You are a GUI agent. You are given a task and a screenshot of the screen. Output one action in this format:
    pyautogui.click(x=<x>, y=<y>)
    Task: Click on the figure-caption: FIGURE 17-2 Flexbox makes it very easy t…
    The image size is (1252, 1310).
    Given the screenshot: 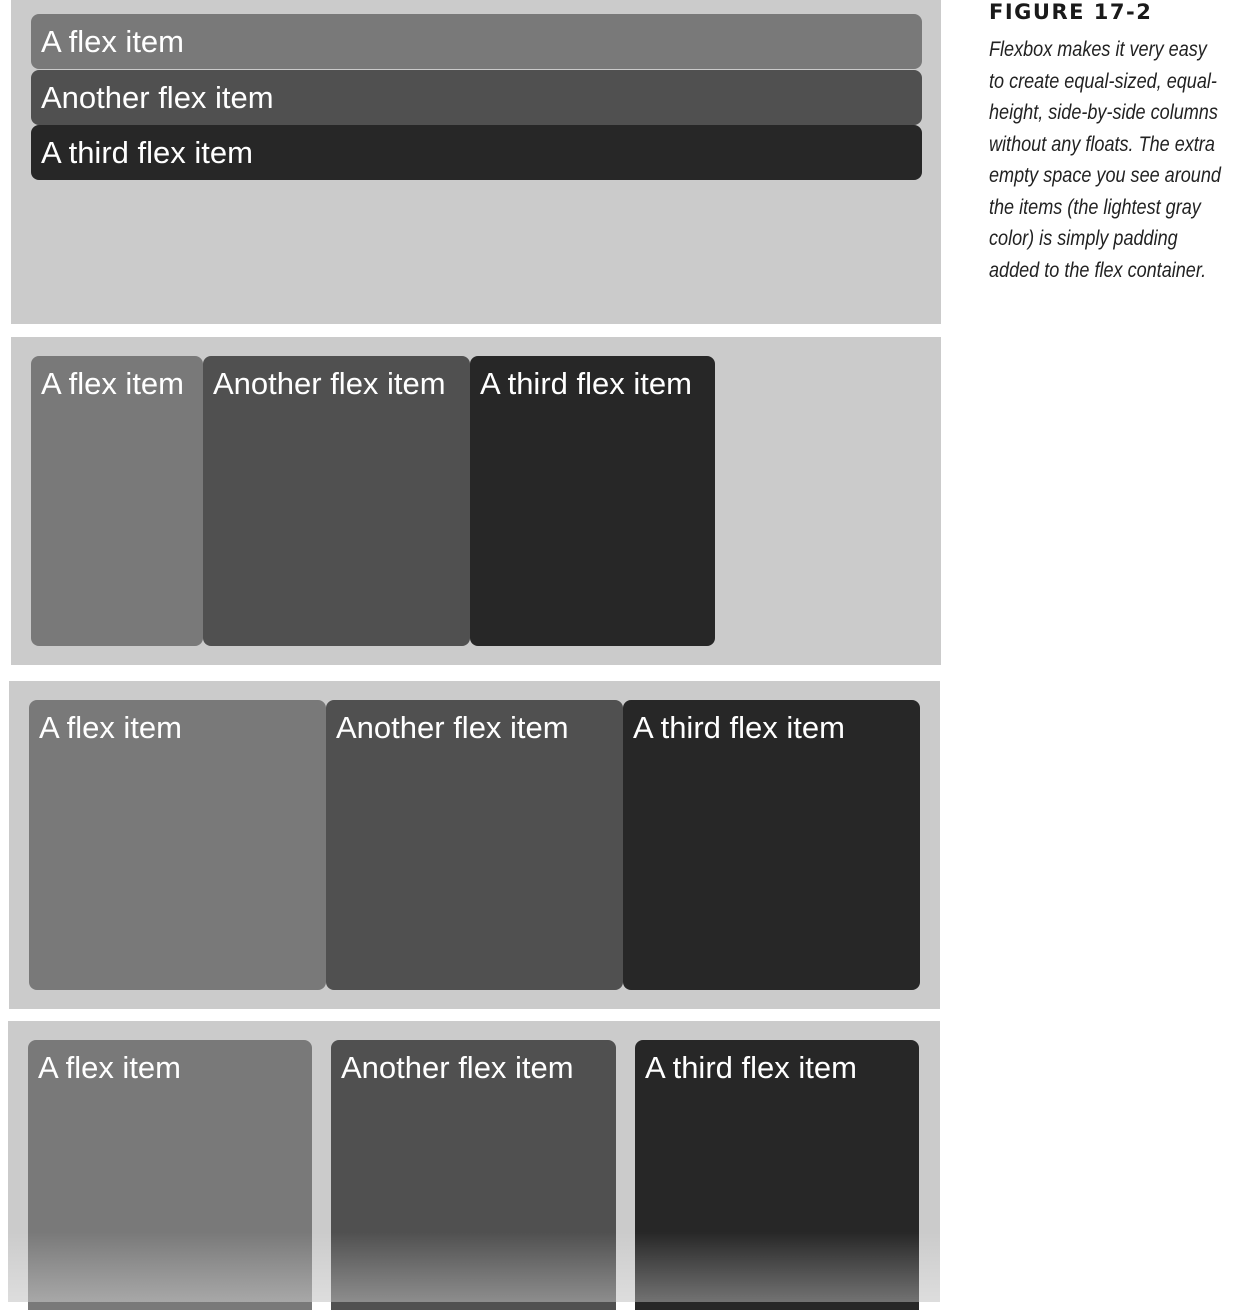 What is the action you would take?
    pyautogui.click(x=1114, y=143)
    